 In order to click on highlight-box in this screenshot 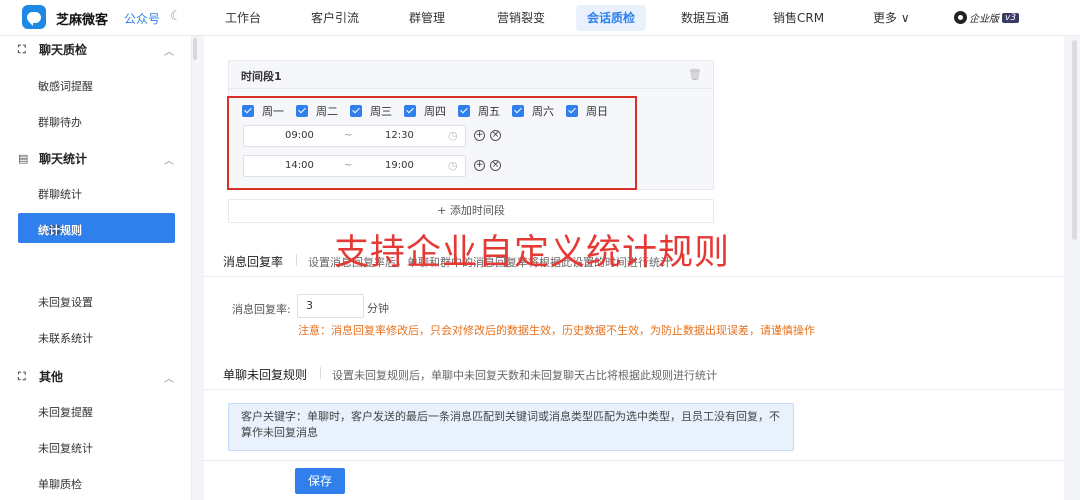, I will do `click(432, 143)`.